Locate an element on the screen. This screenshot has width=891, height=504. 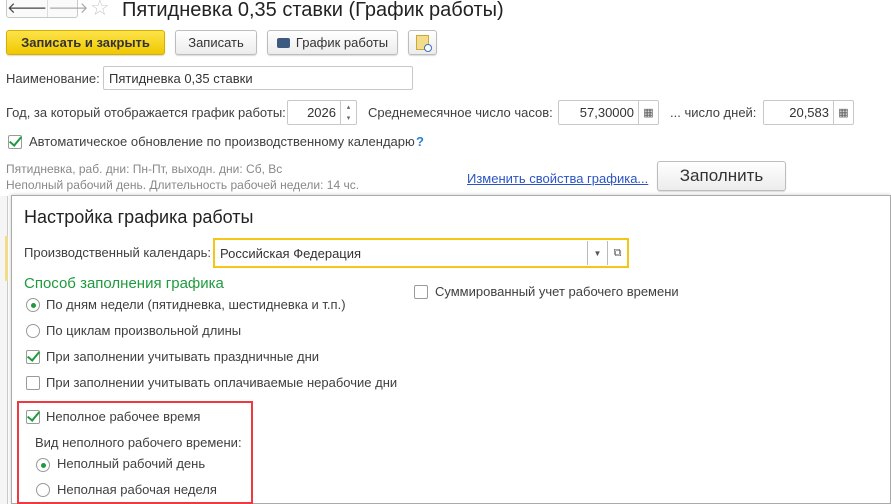
radio-cycles-label: По циклам произвольной длины is located at coordinates (144, 330).